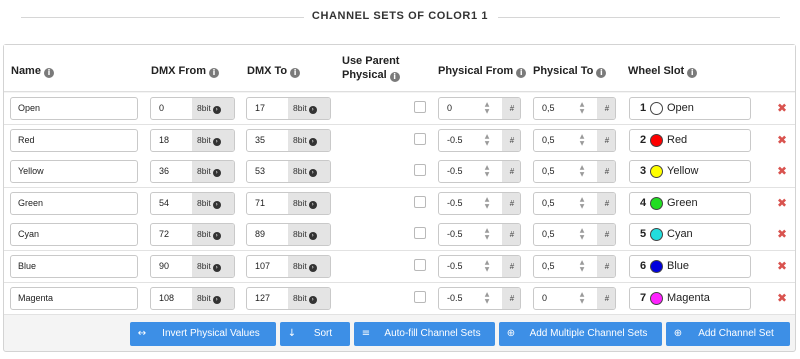 The width and height of the screenshot is (800, 359). Describe the element at coordinates (462, 108) in the screenshot. I see `physical-from-value: 0` at that location.